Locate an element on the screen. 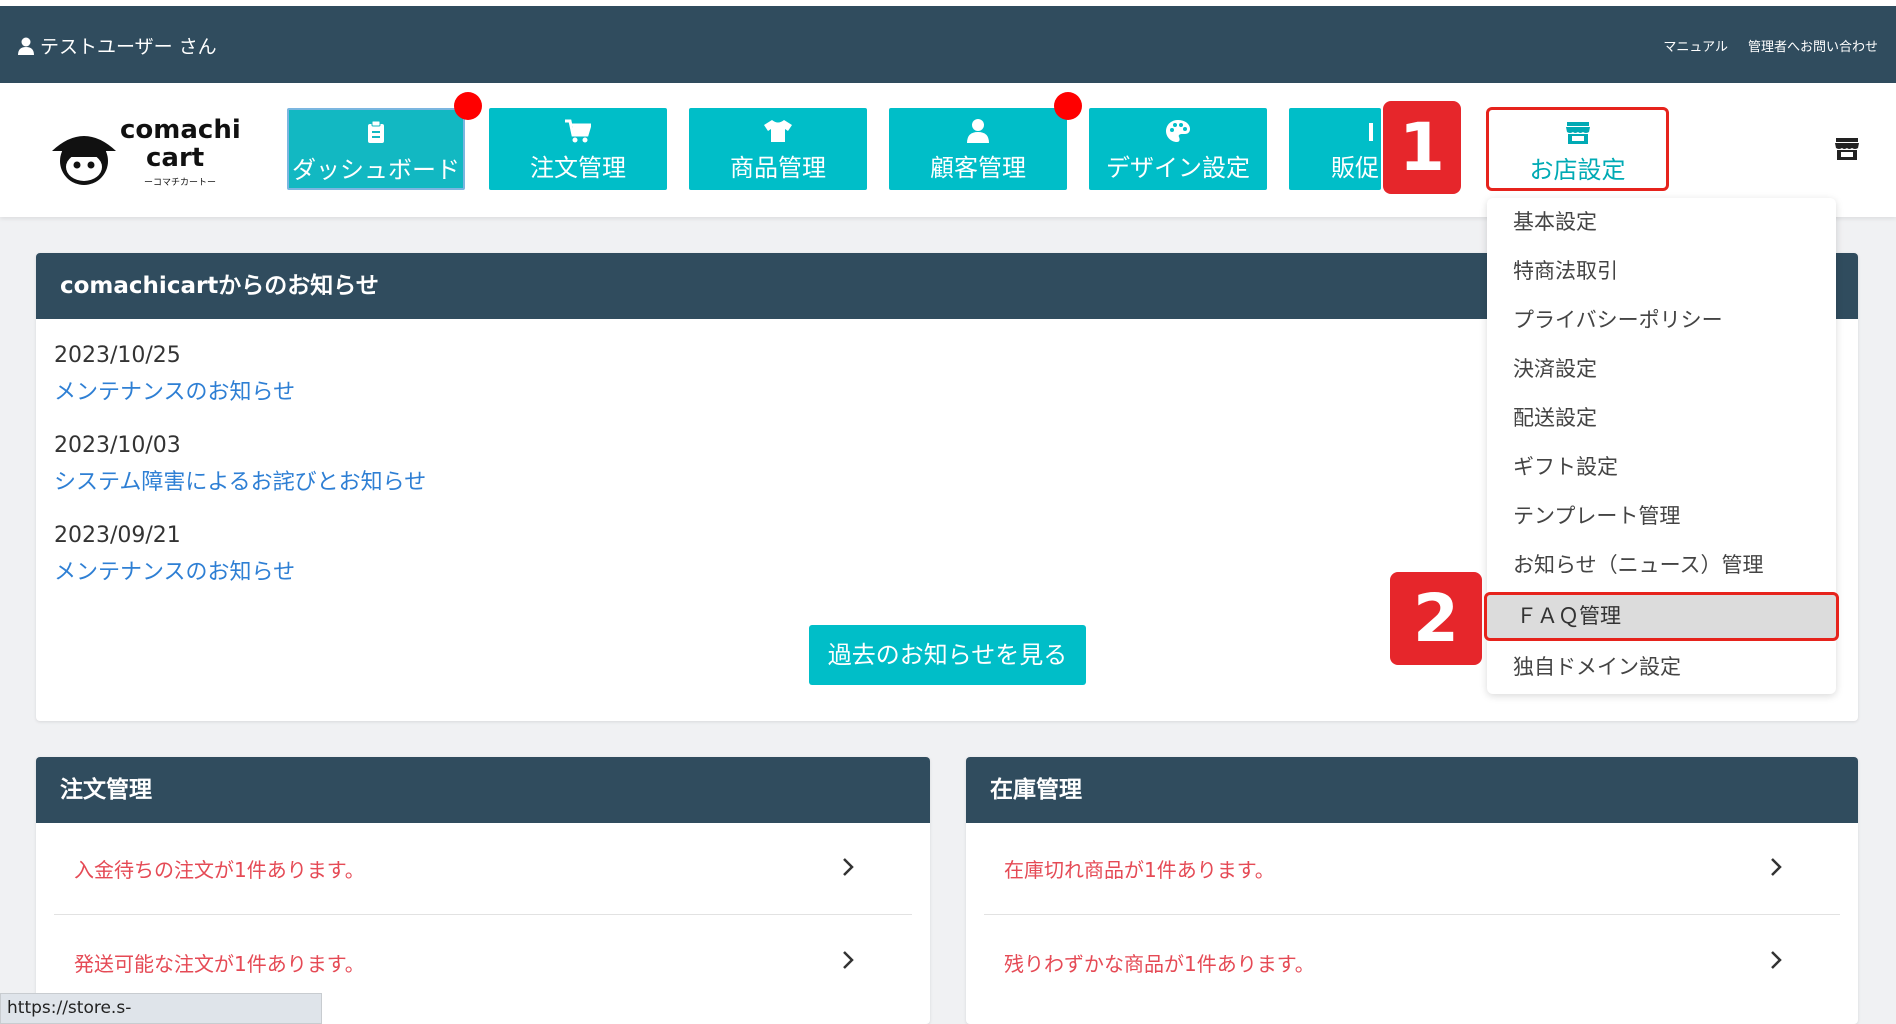 Image resolution: width=1896 pixels, height=1024 pixels. order-alert-text: 発送可能な注文が1件あります。 is located at coordinates (219, 963).